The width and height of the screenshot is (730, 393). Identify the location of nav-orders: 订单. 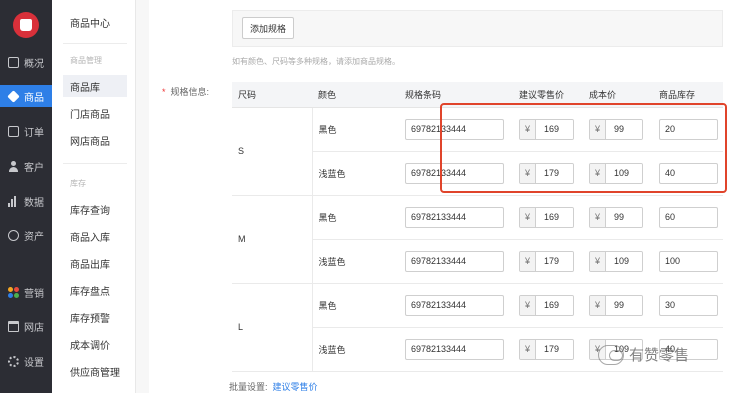
(26, 131).